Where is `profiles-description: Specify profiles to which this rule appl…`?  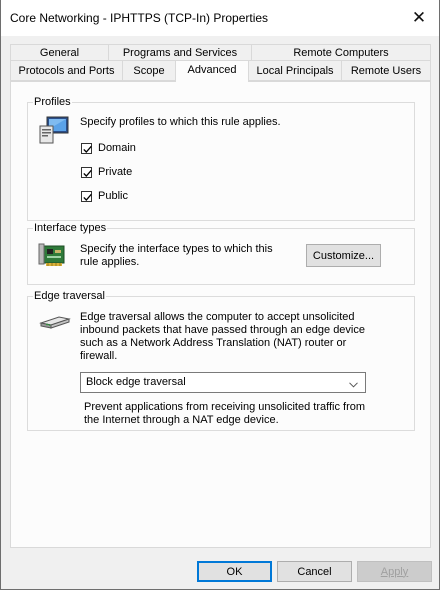 profiles-description: Specify profiles to which this rule appl… is located at coordinates (180, 122).